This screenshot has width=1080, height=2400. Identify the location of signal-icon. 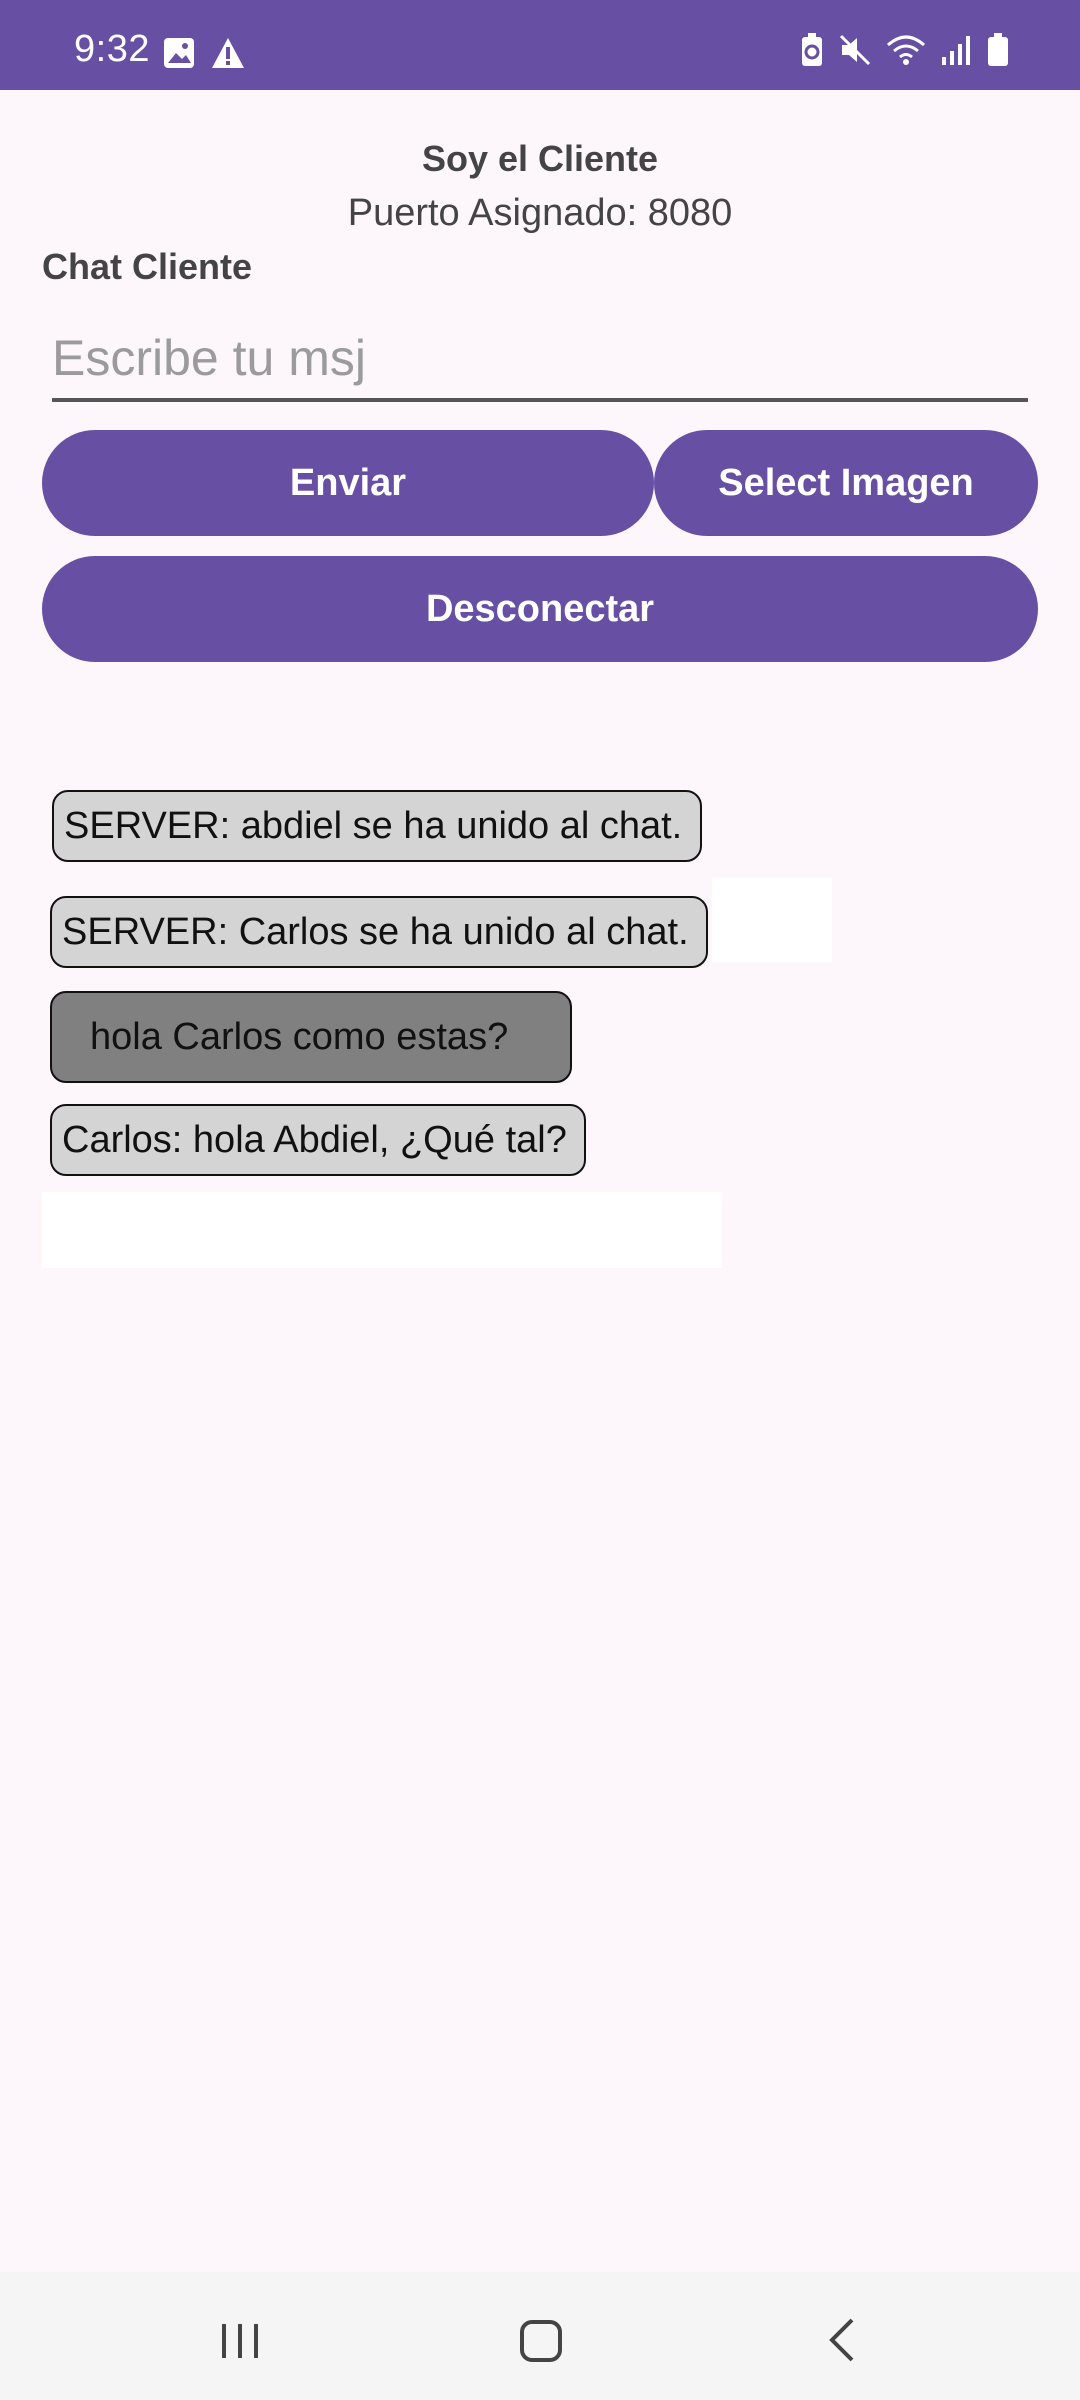
(956, 50).